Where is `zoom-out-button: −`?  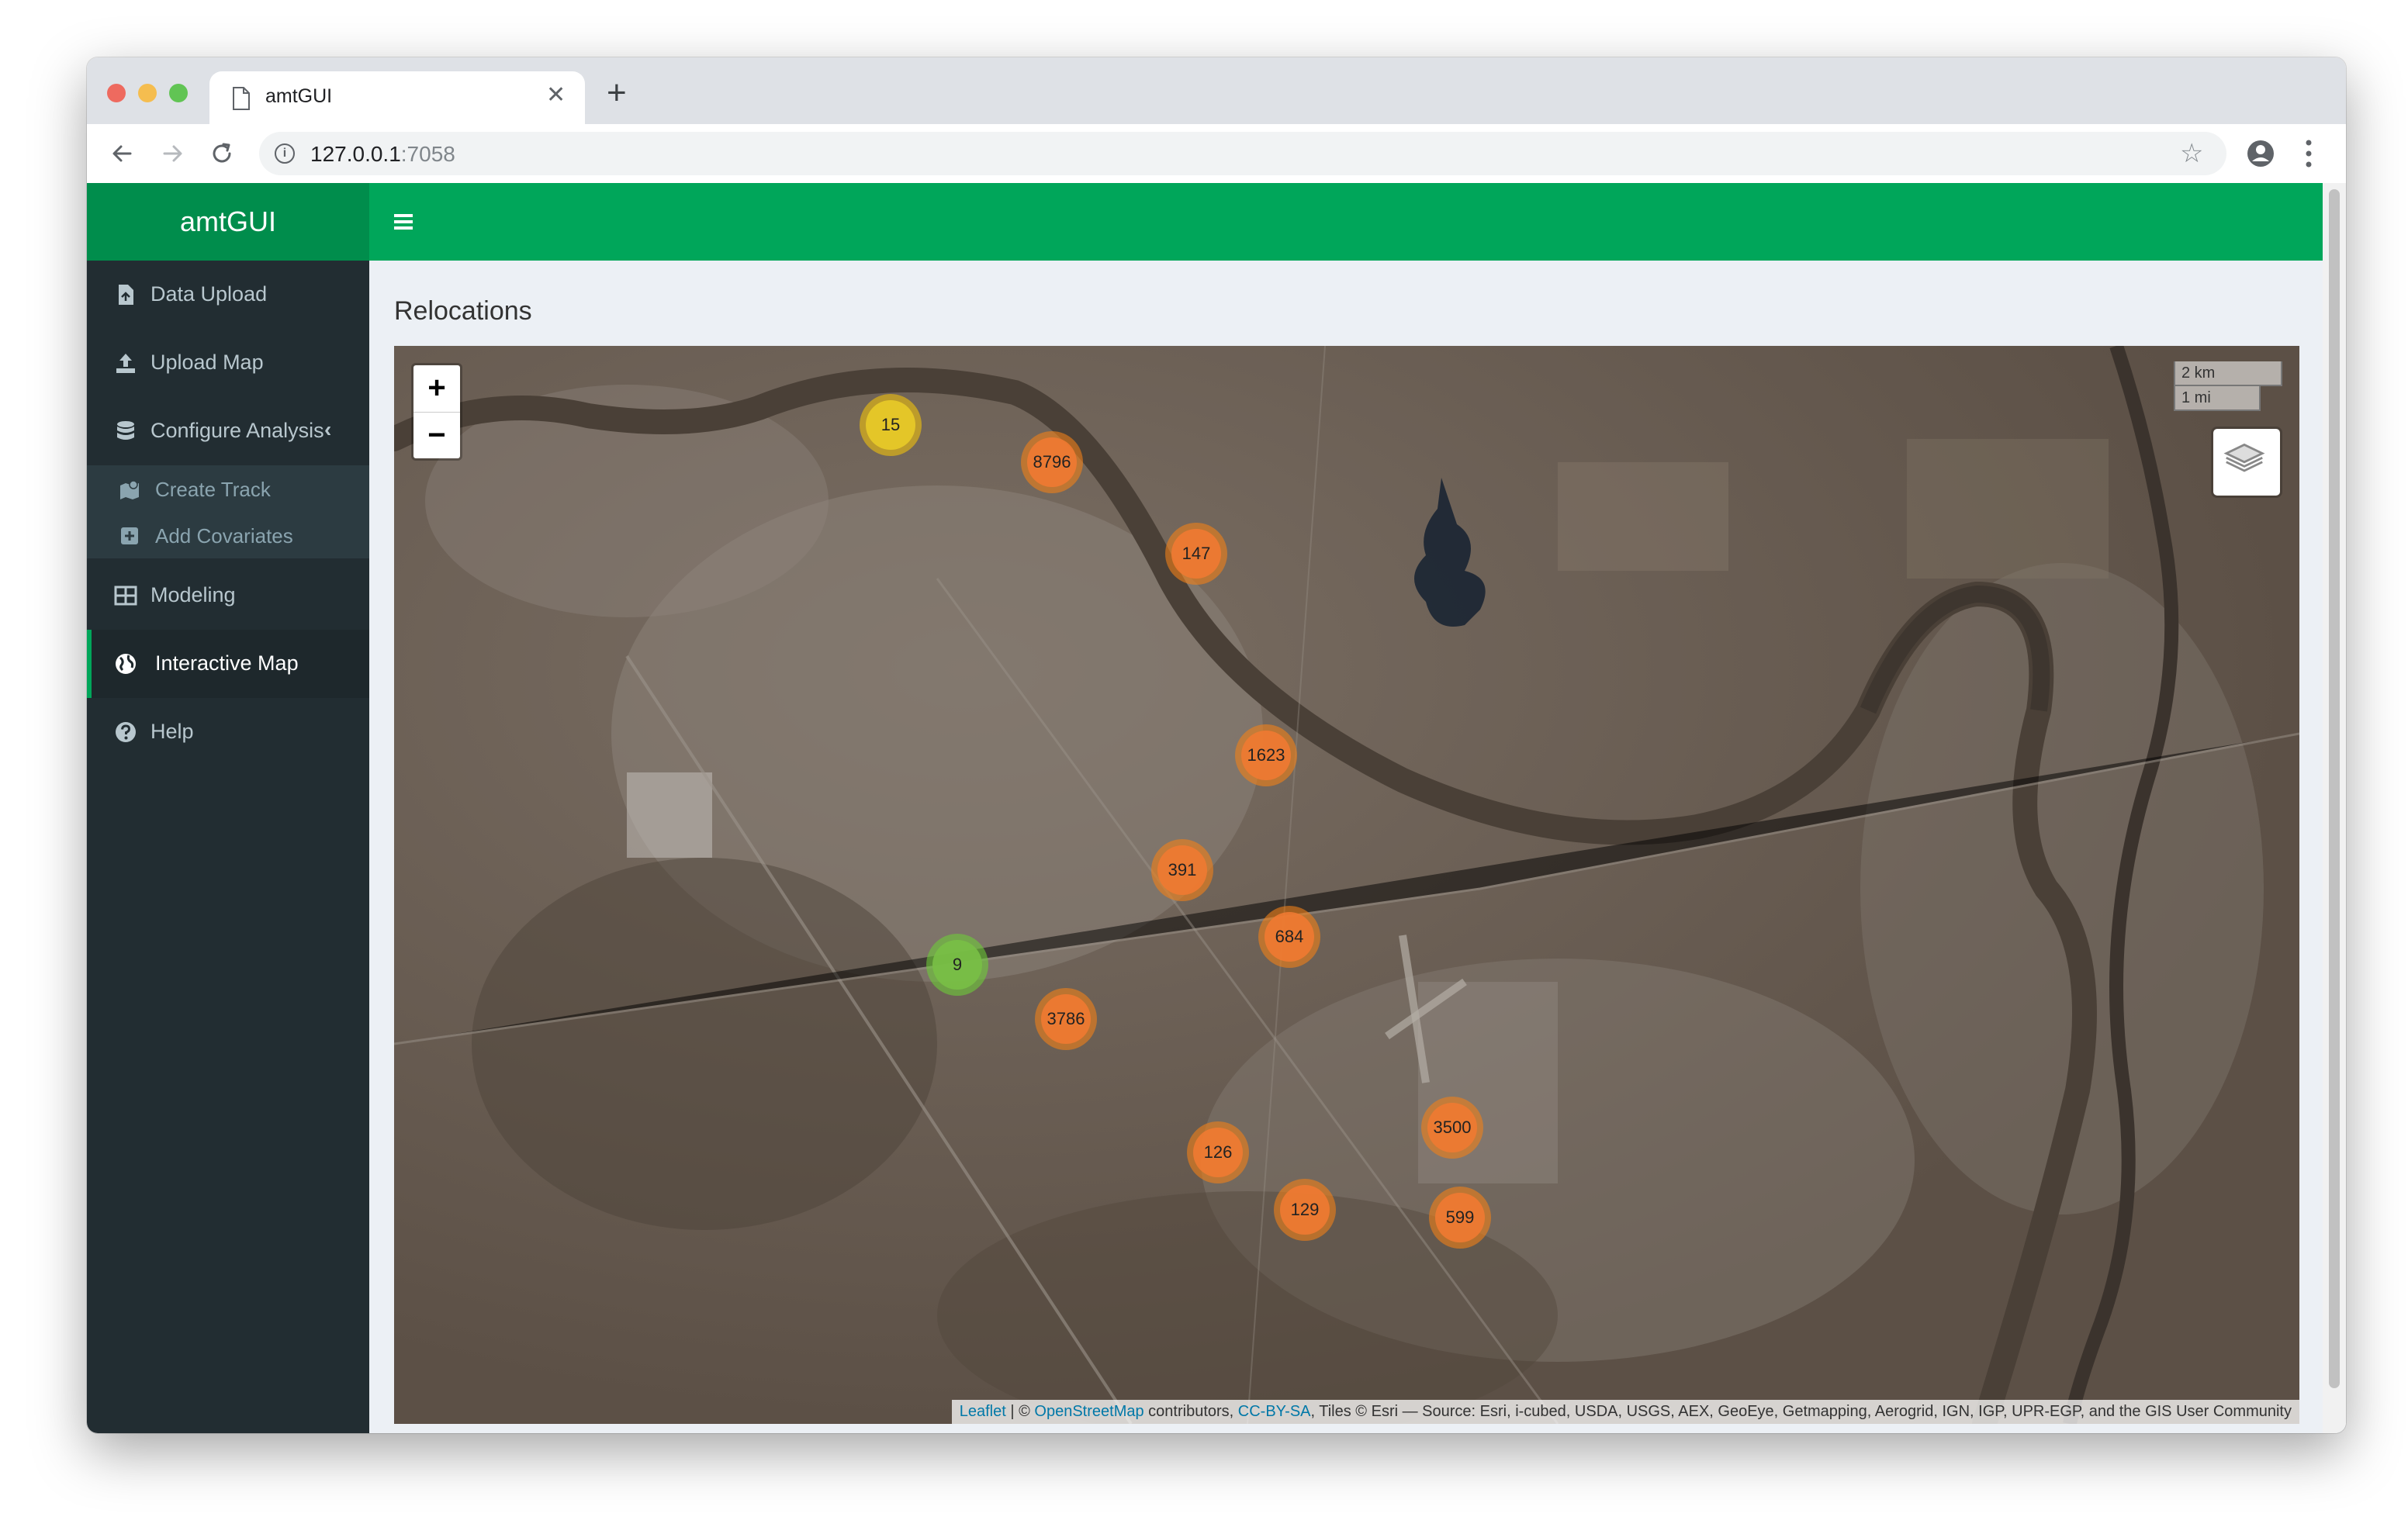 zoom-out-button: − is located at coordinates (436, 436).